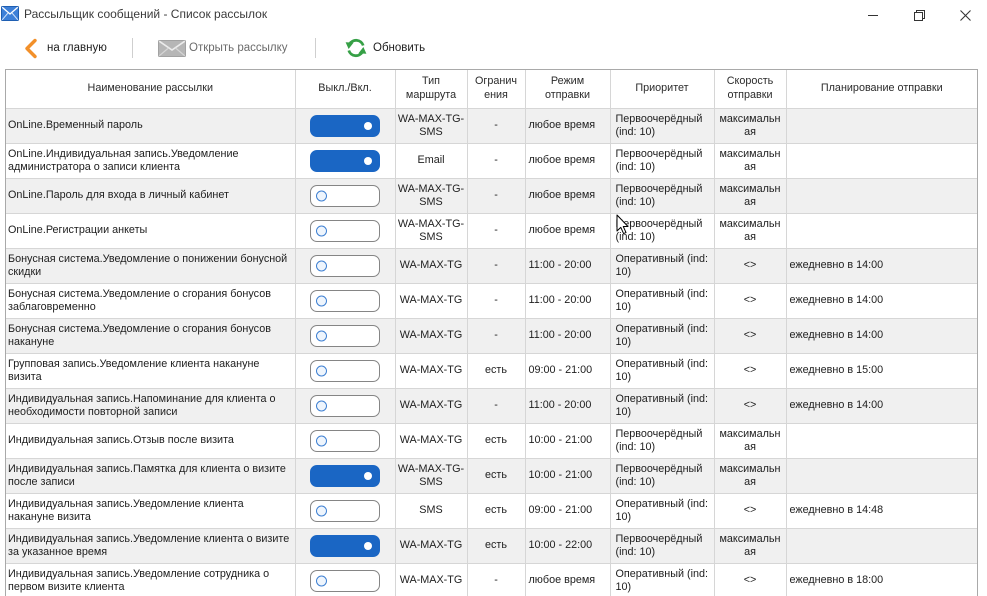  I want to click on column-header-send-speed: Скорость отправки, so click(750, 89).